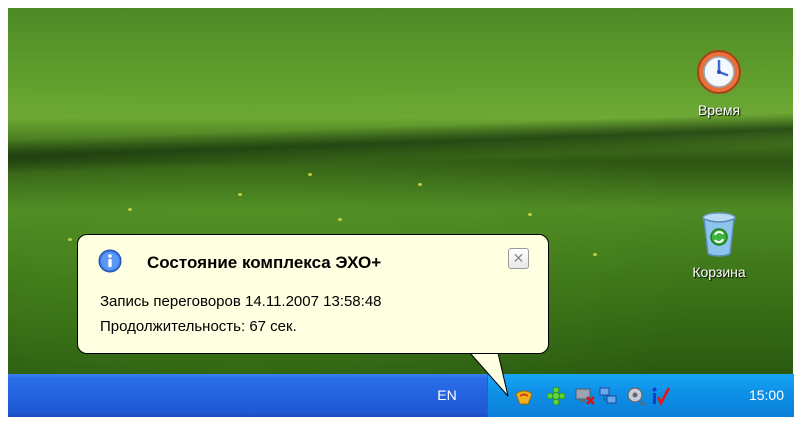  What do you see at coordinates (766, 395) in the screenshot?
I see `taskbar-clock: 15:00` at bounding box center [766, 395].